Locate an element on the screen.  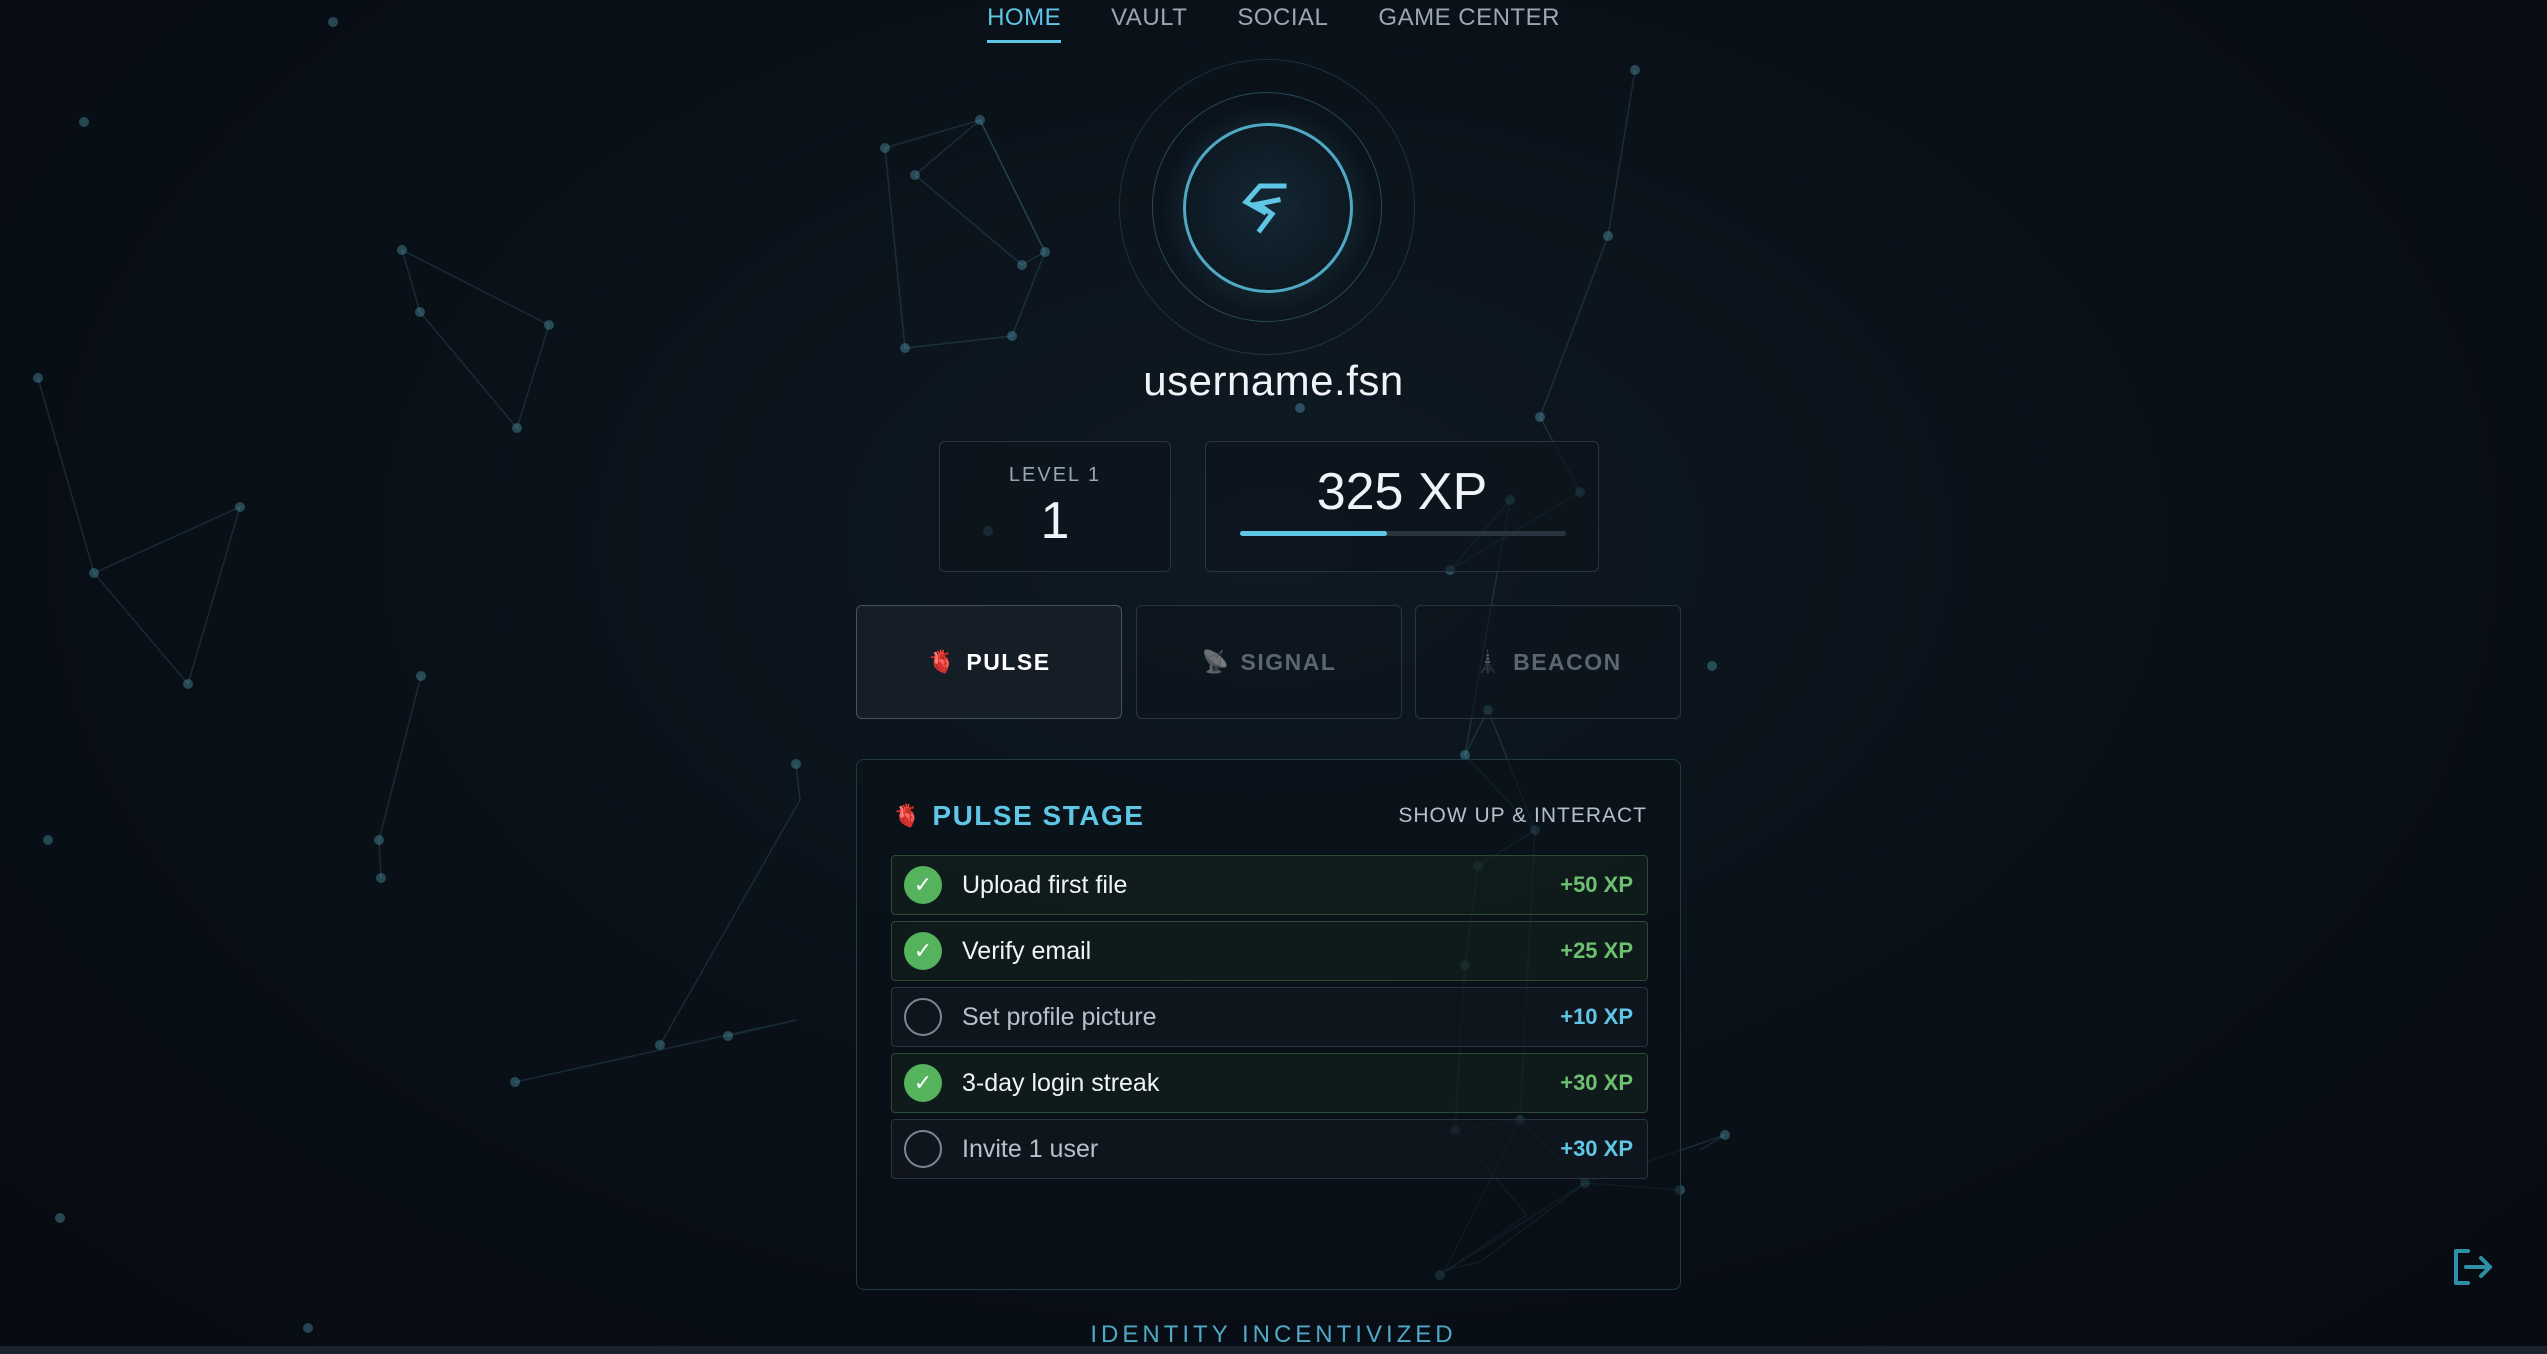
stage-tab-label: SIGNAL is located at coordinates (1288, 661).